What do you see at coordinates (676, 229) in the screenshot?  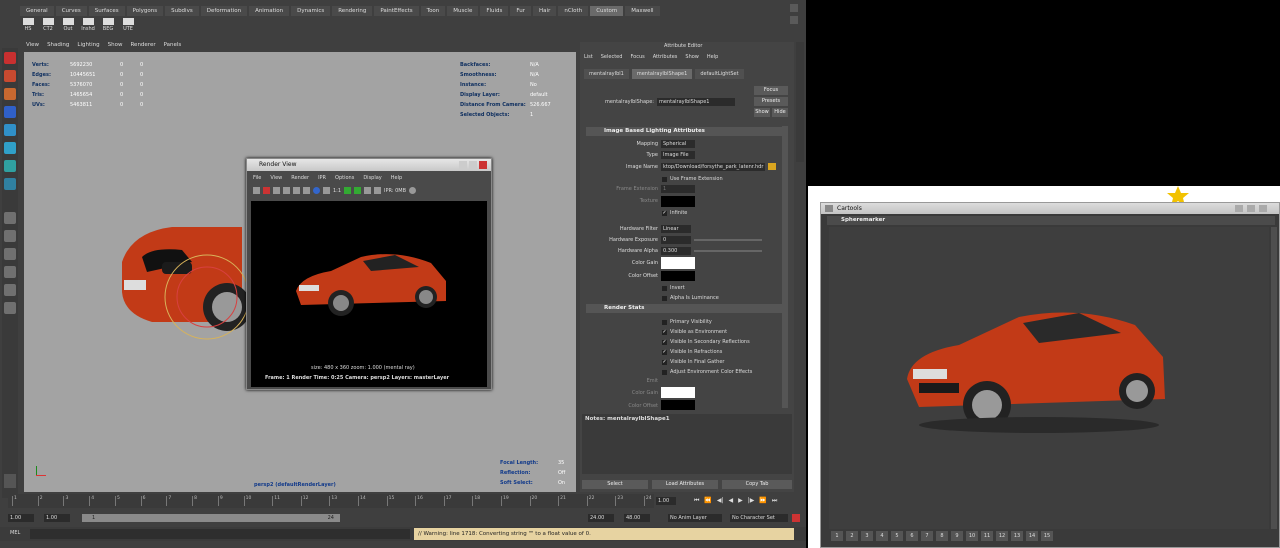 I see `hw-filter-select: Linear` at bounding box center [676, 229].